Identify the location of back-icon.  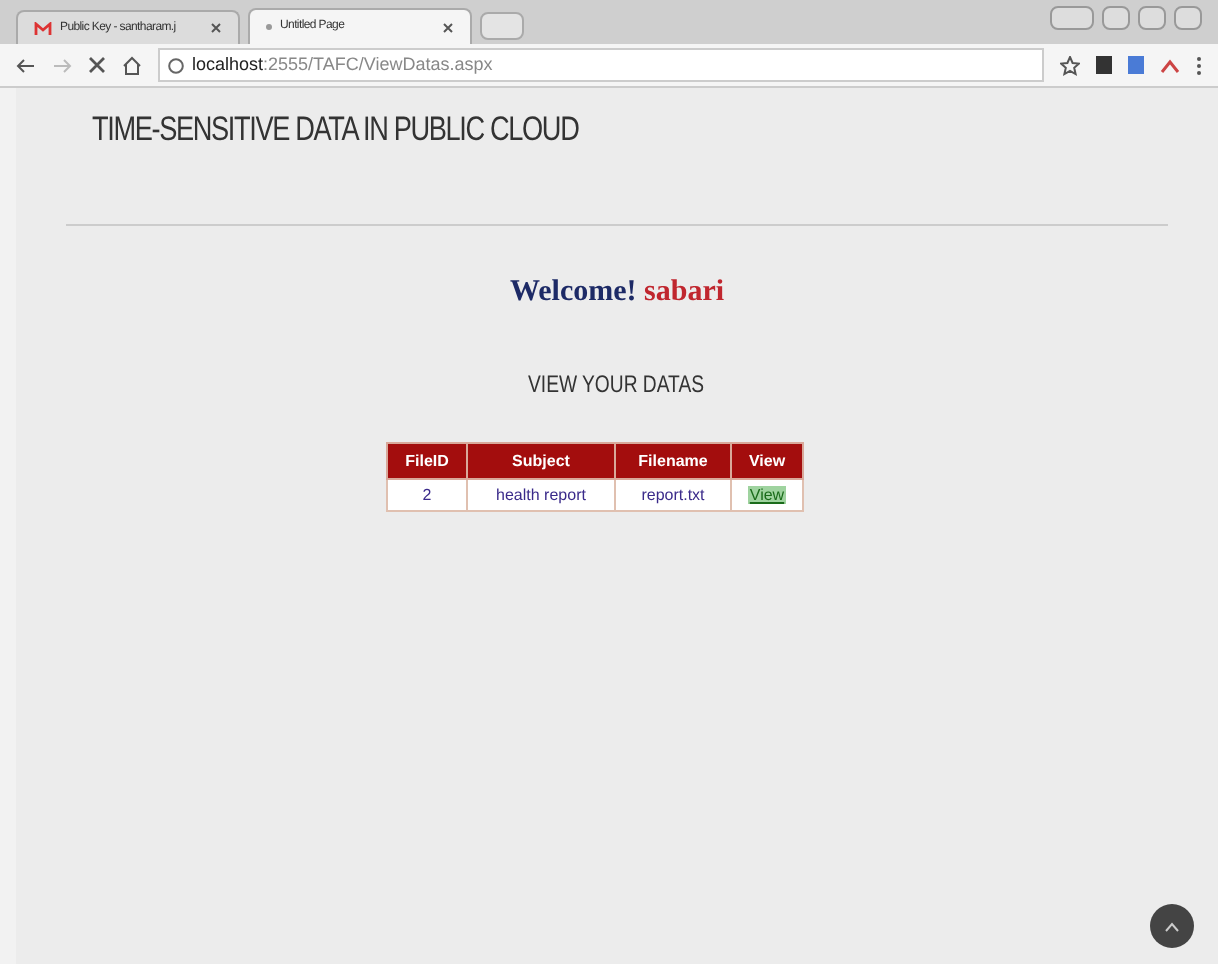
(26, 65).